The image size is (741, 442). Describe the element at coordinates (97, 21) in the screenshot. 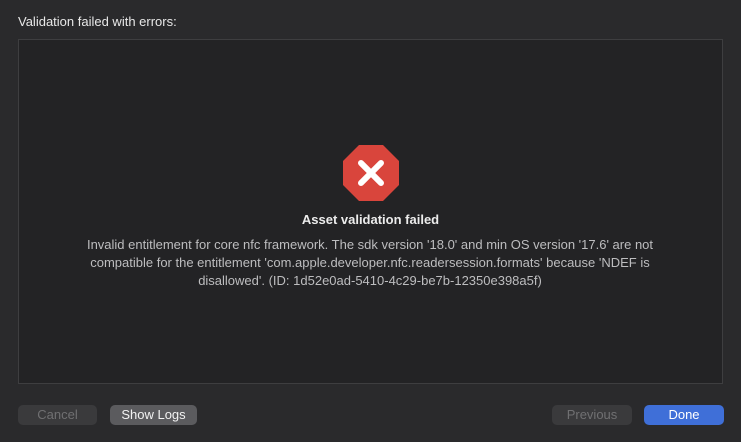

I see `dialog-header: Validation failed with errors:` at that location.